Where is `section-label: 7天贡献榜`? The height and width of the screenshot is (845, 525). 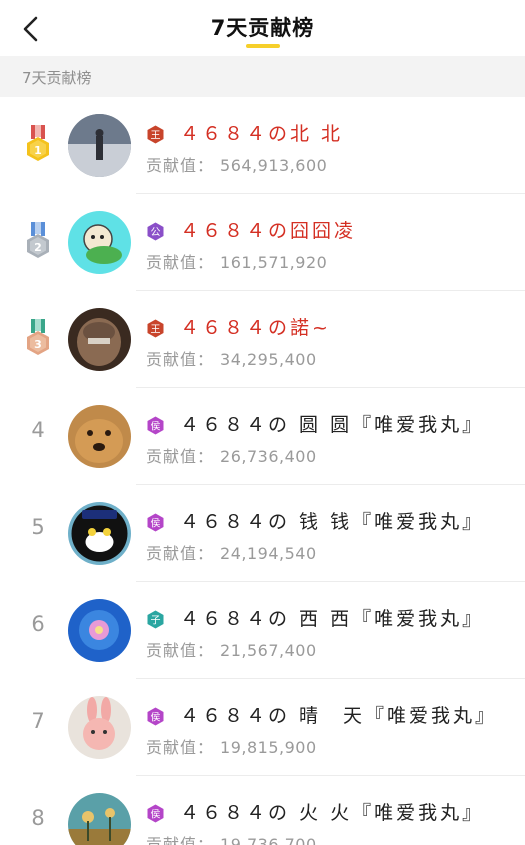
section-label: 7天贡献榜 is located at coordinates (57, 78).